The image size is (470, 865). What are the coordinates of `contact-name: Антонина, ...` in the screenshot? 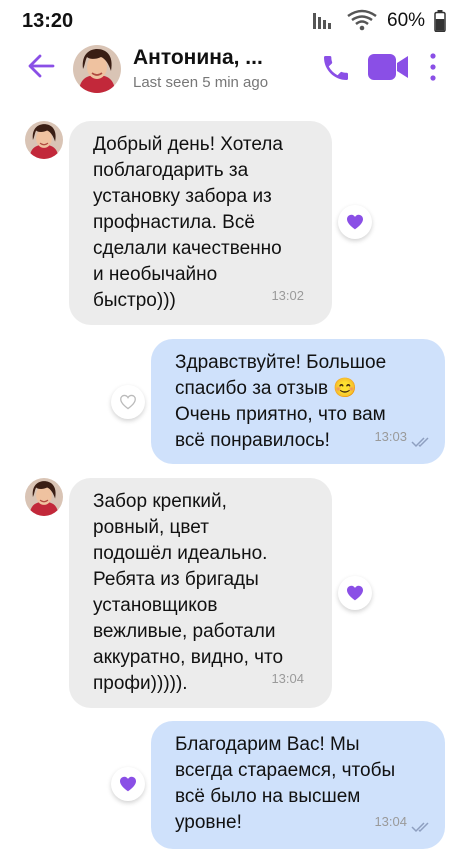 It's located at (198, 58).